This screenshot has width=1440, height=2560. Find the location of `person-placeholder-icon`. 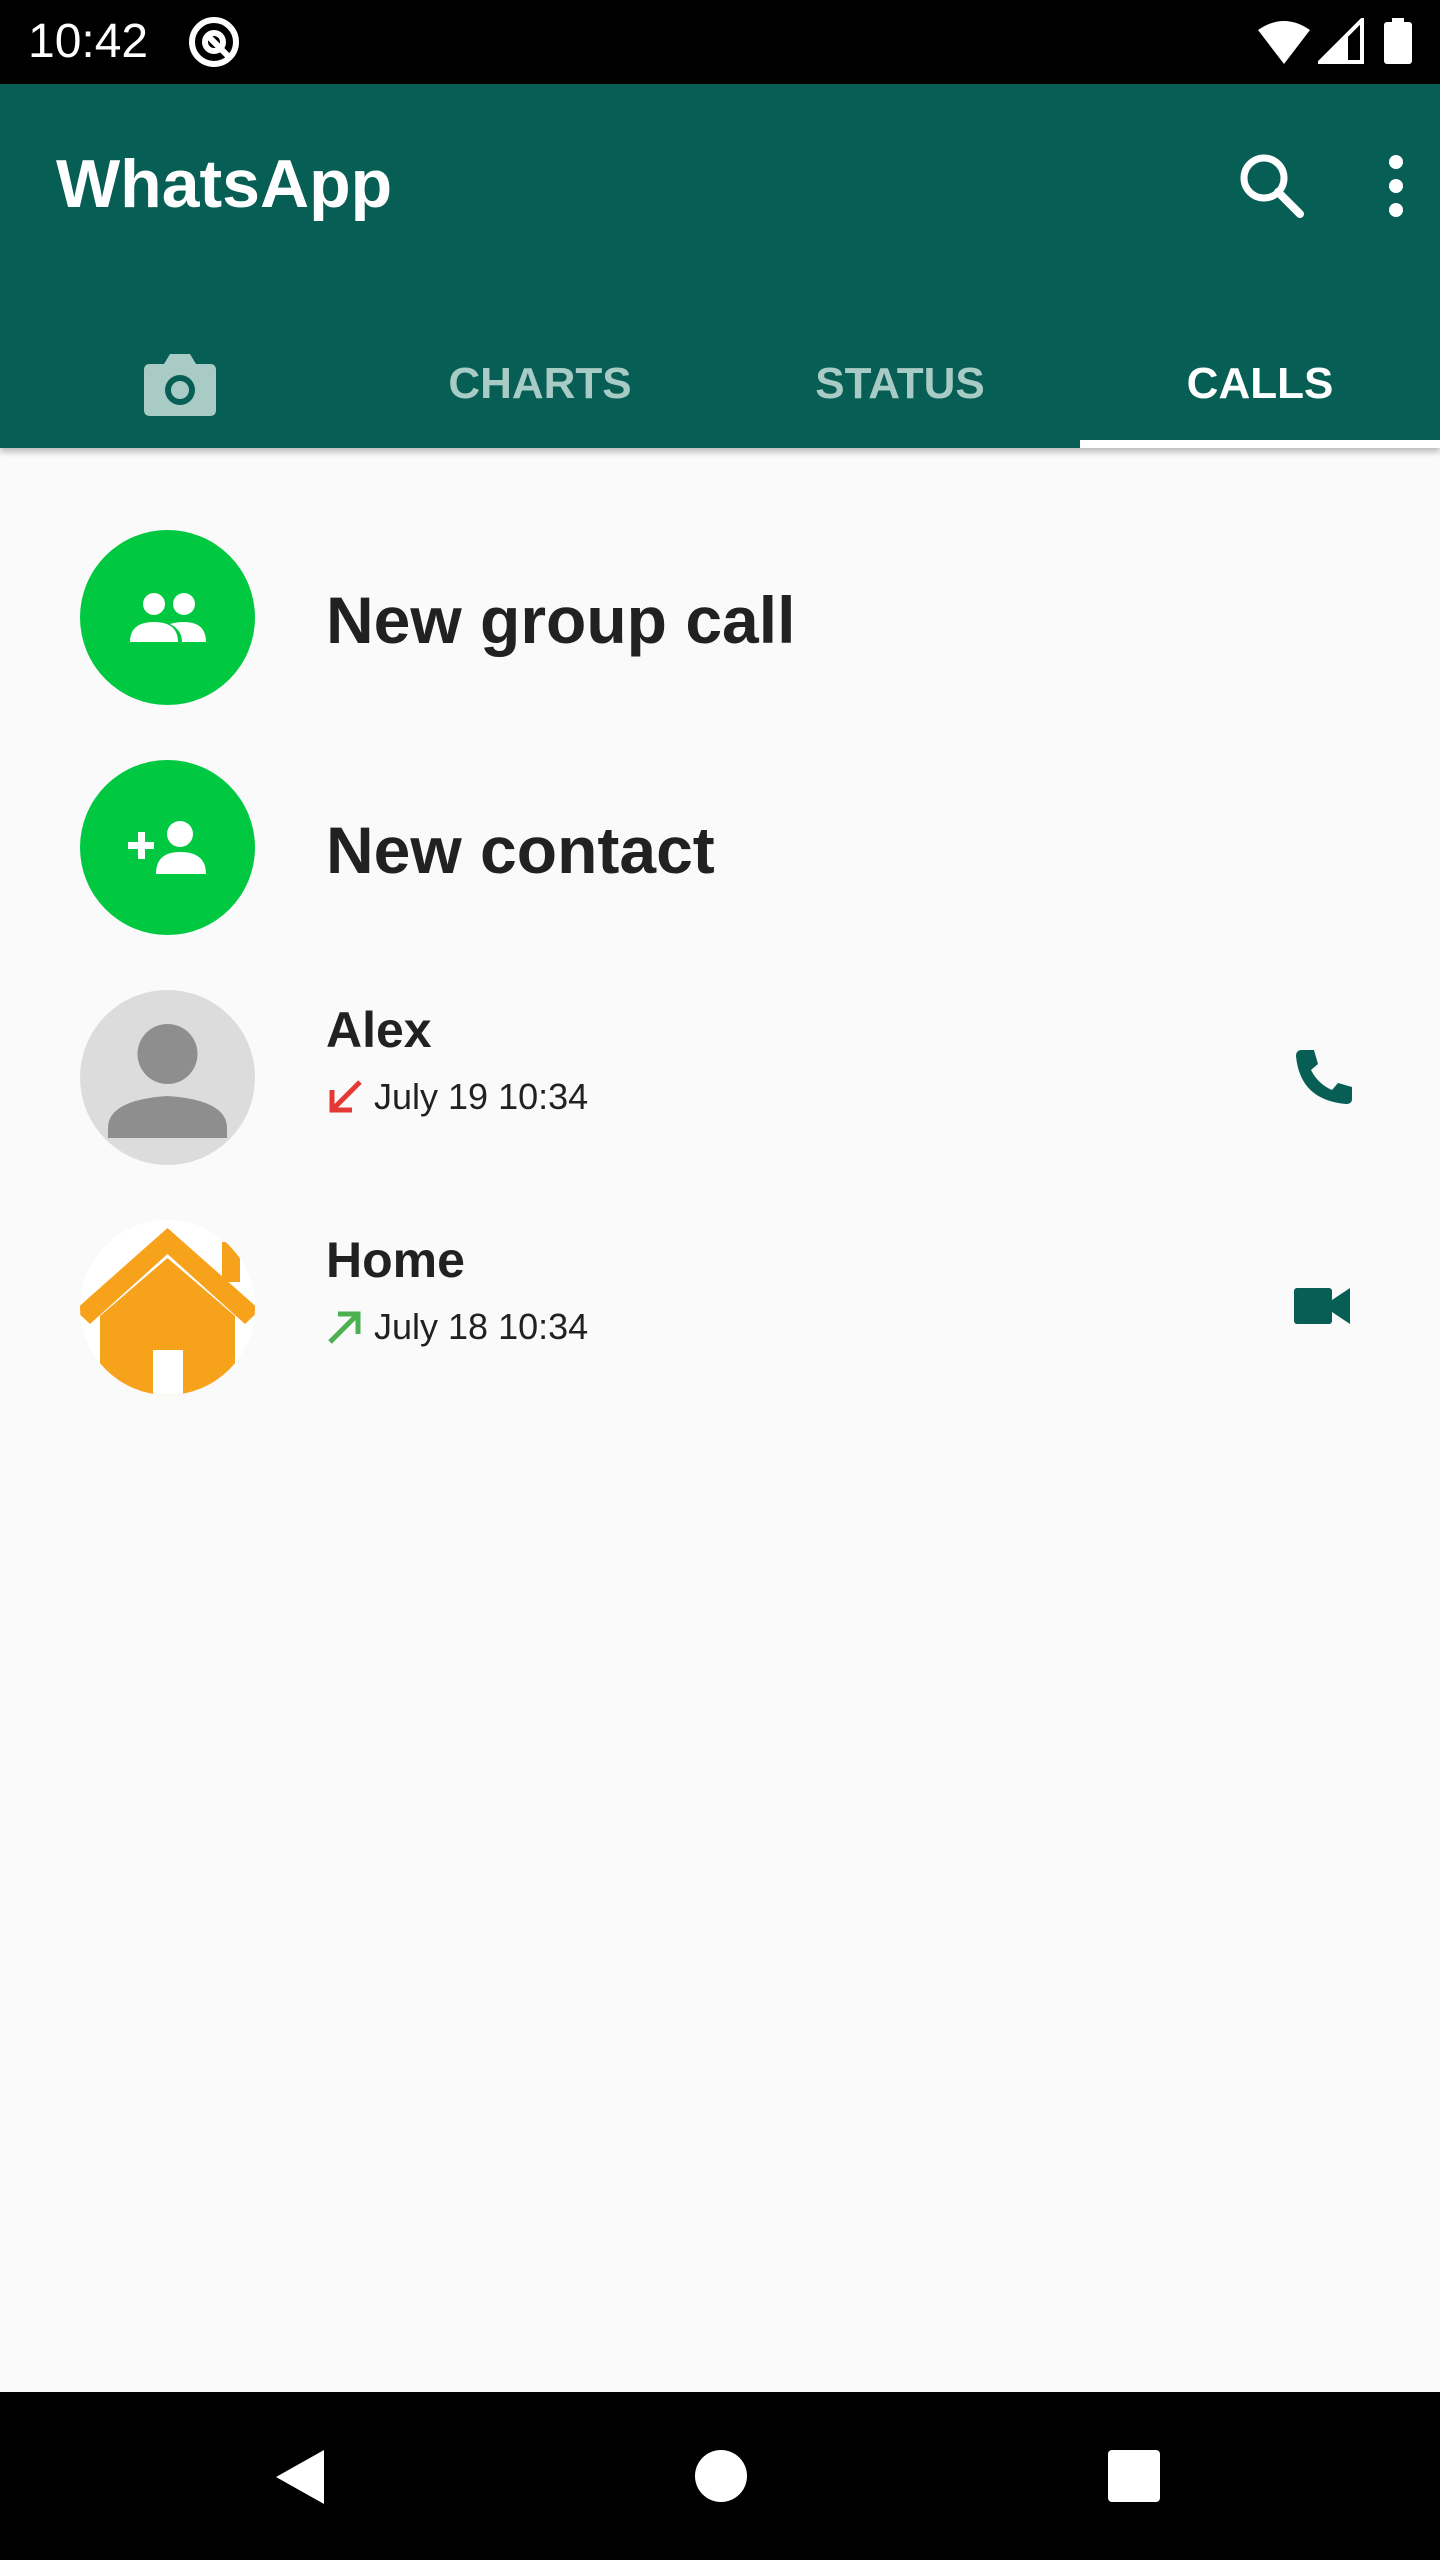

person-placeholder-icon is located at coordinates (167, 1081).